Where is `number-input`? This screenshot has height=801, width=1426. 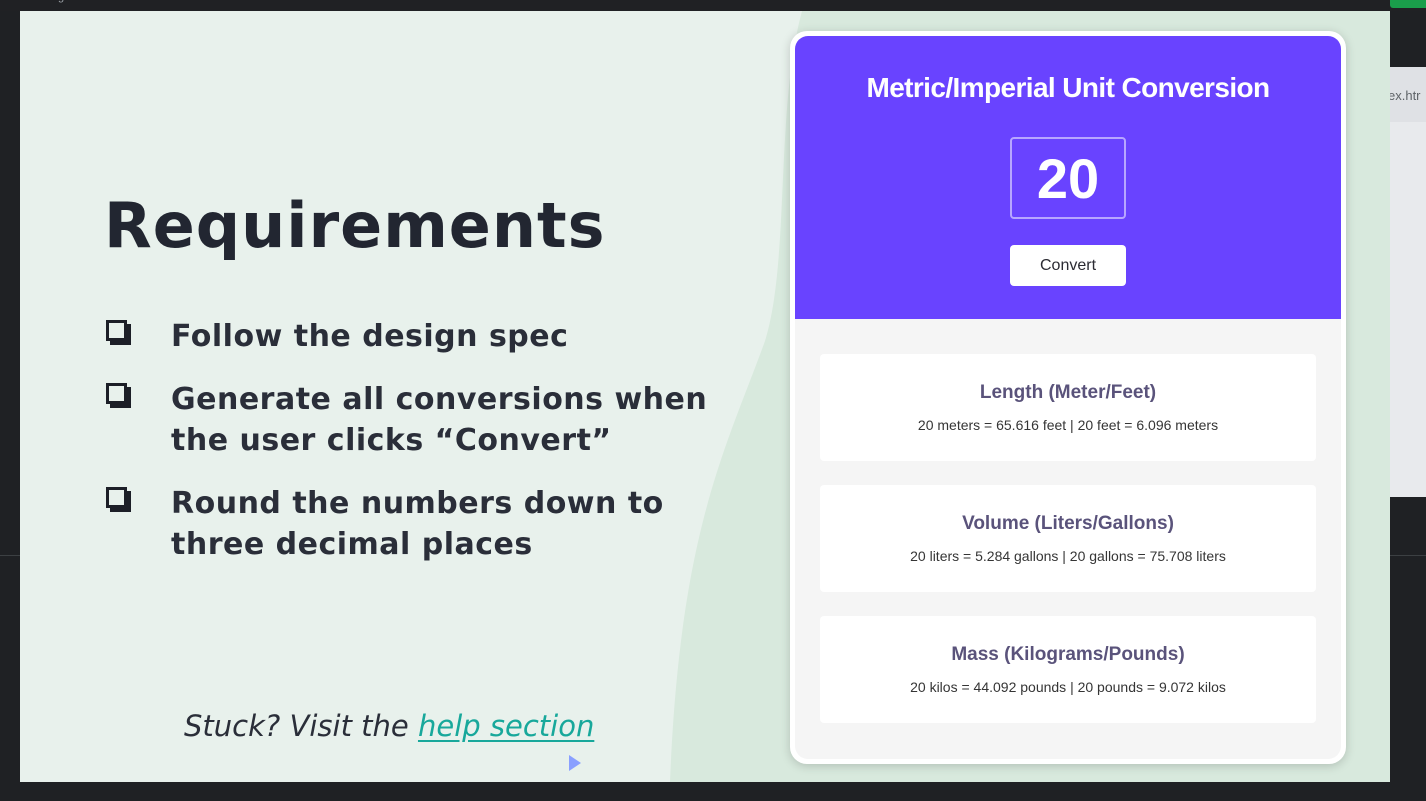
number-input is located at coordinates (1068, 178).